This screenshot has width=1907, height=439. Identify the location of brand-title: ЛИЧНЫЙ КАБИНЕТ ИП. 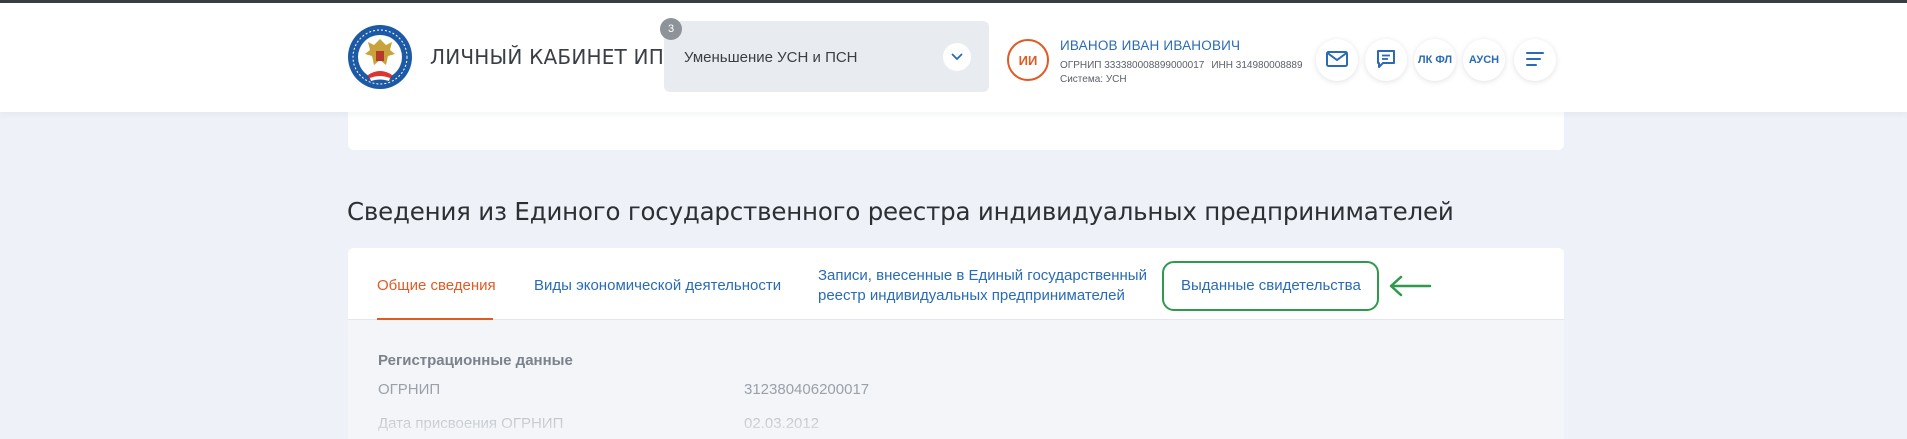
(547, 57).